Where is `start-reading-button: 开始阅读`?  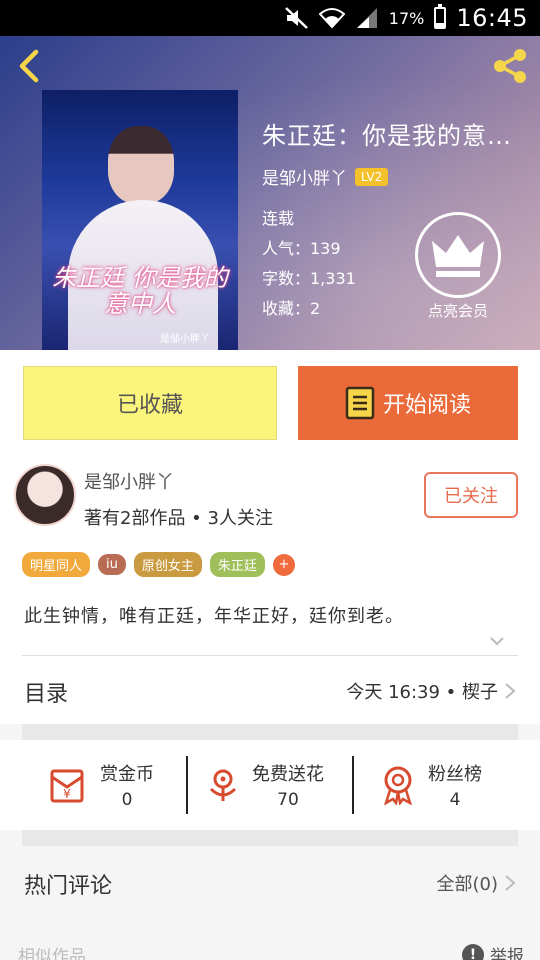
start-reading-button: 开始阅读 is located at coordinates (408, 403).